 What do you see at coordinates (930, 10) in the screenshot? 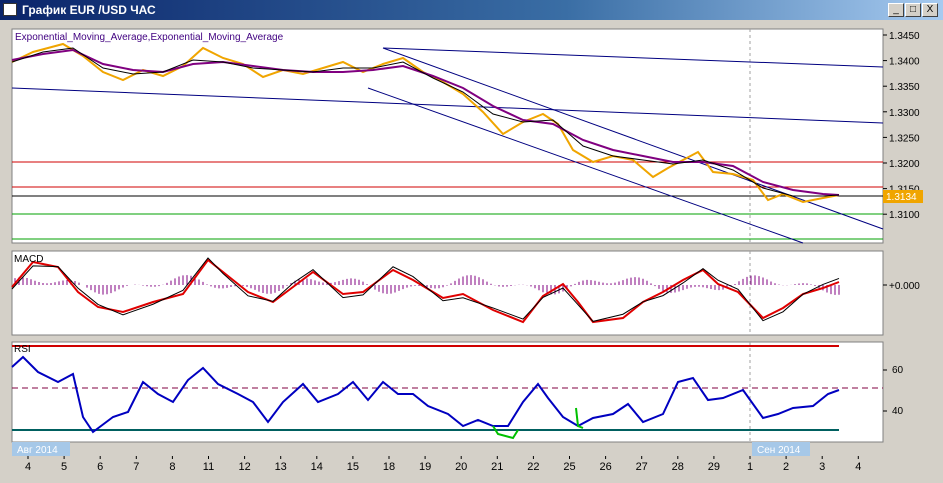
I see `close-button: X` at bounding box center [930, 10].